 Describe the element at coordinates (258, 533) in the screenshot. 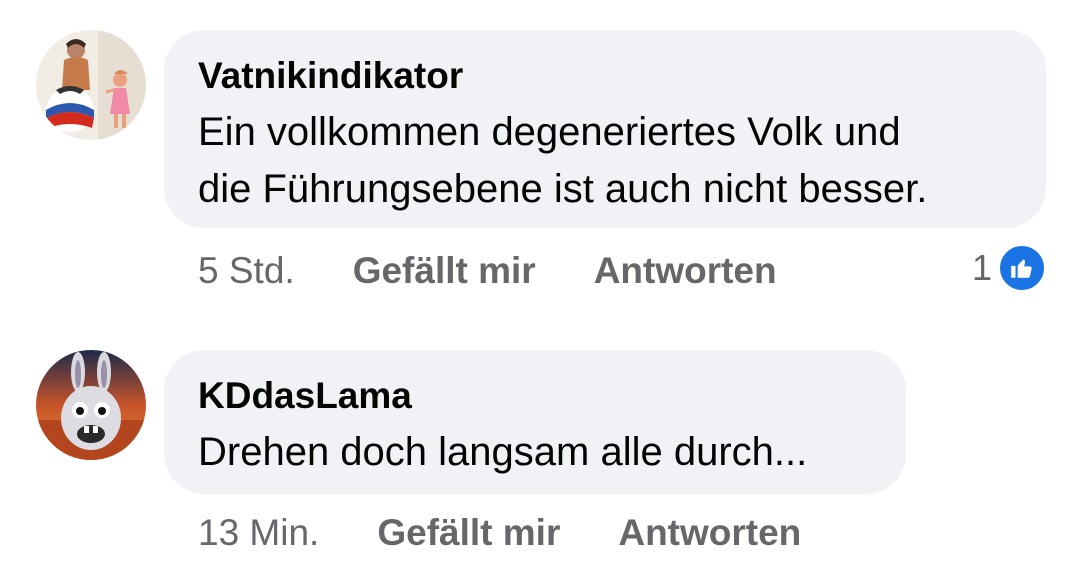

I see `comment-timestamp: 13 Min.` at that location.